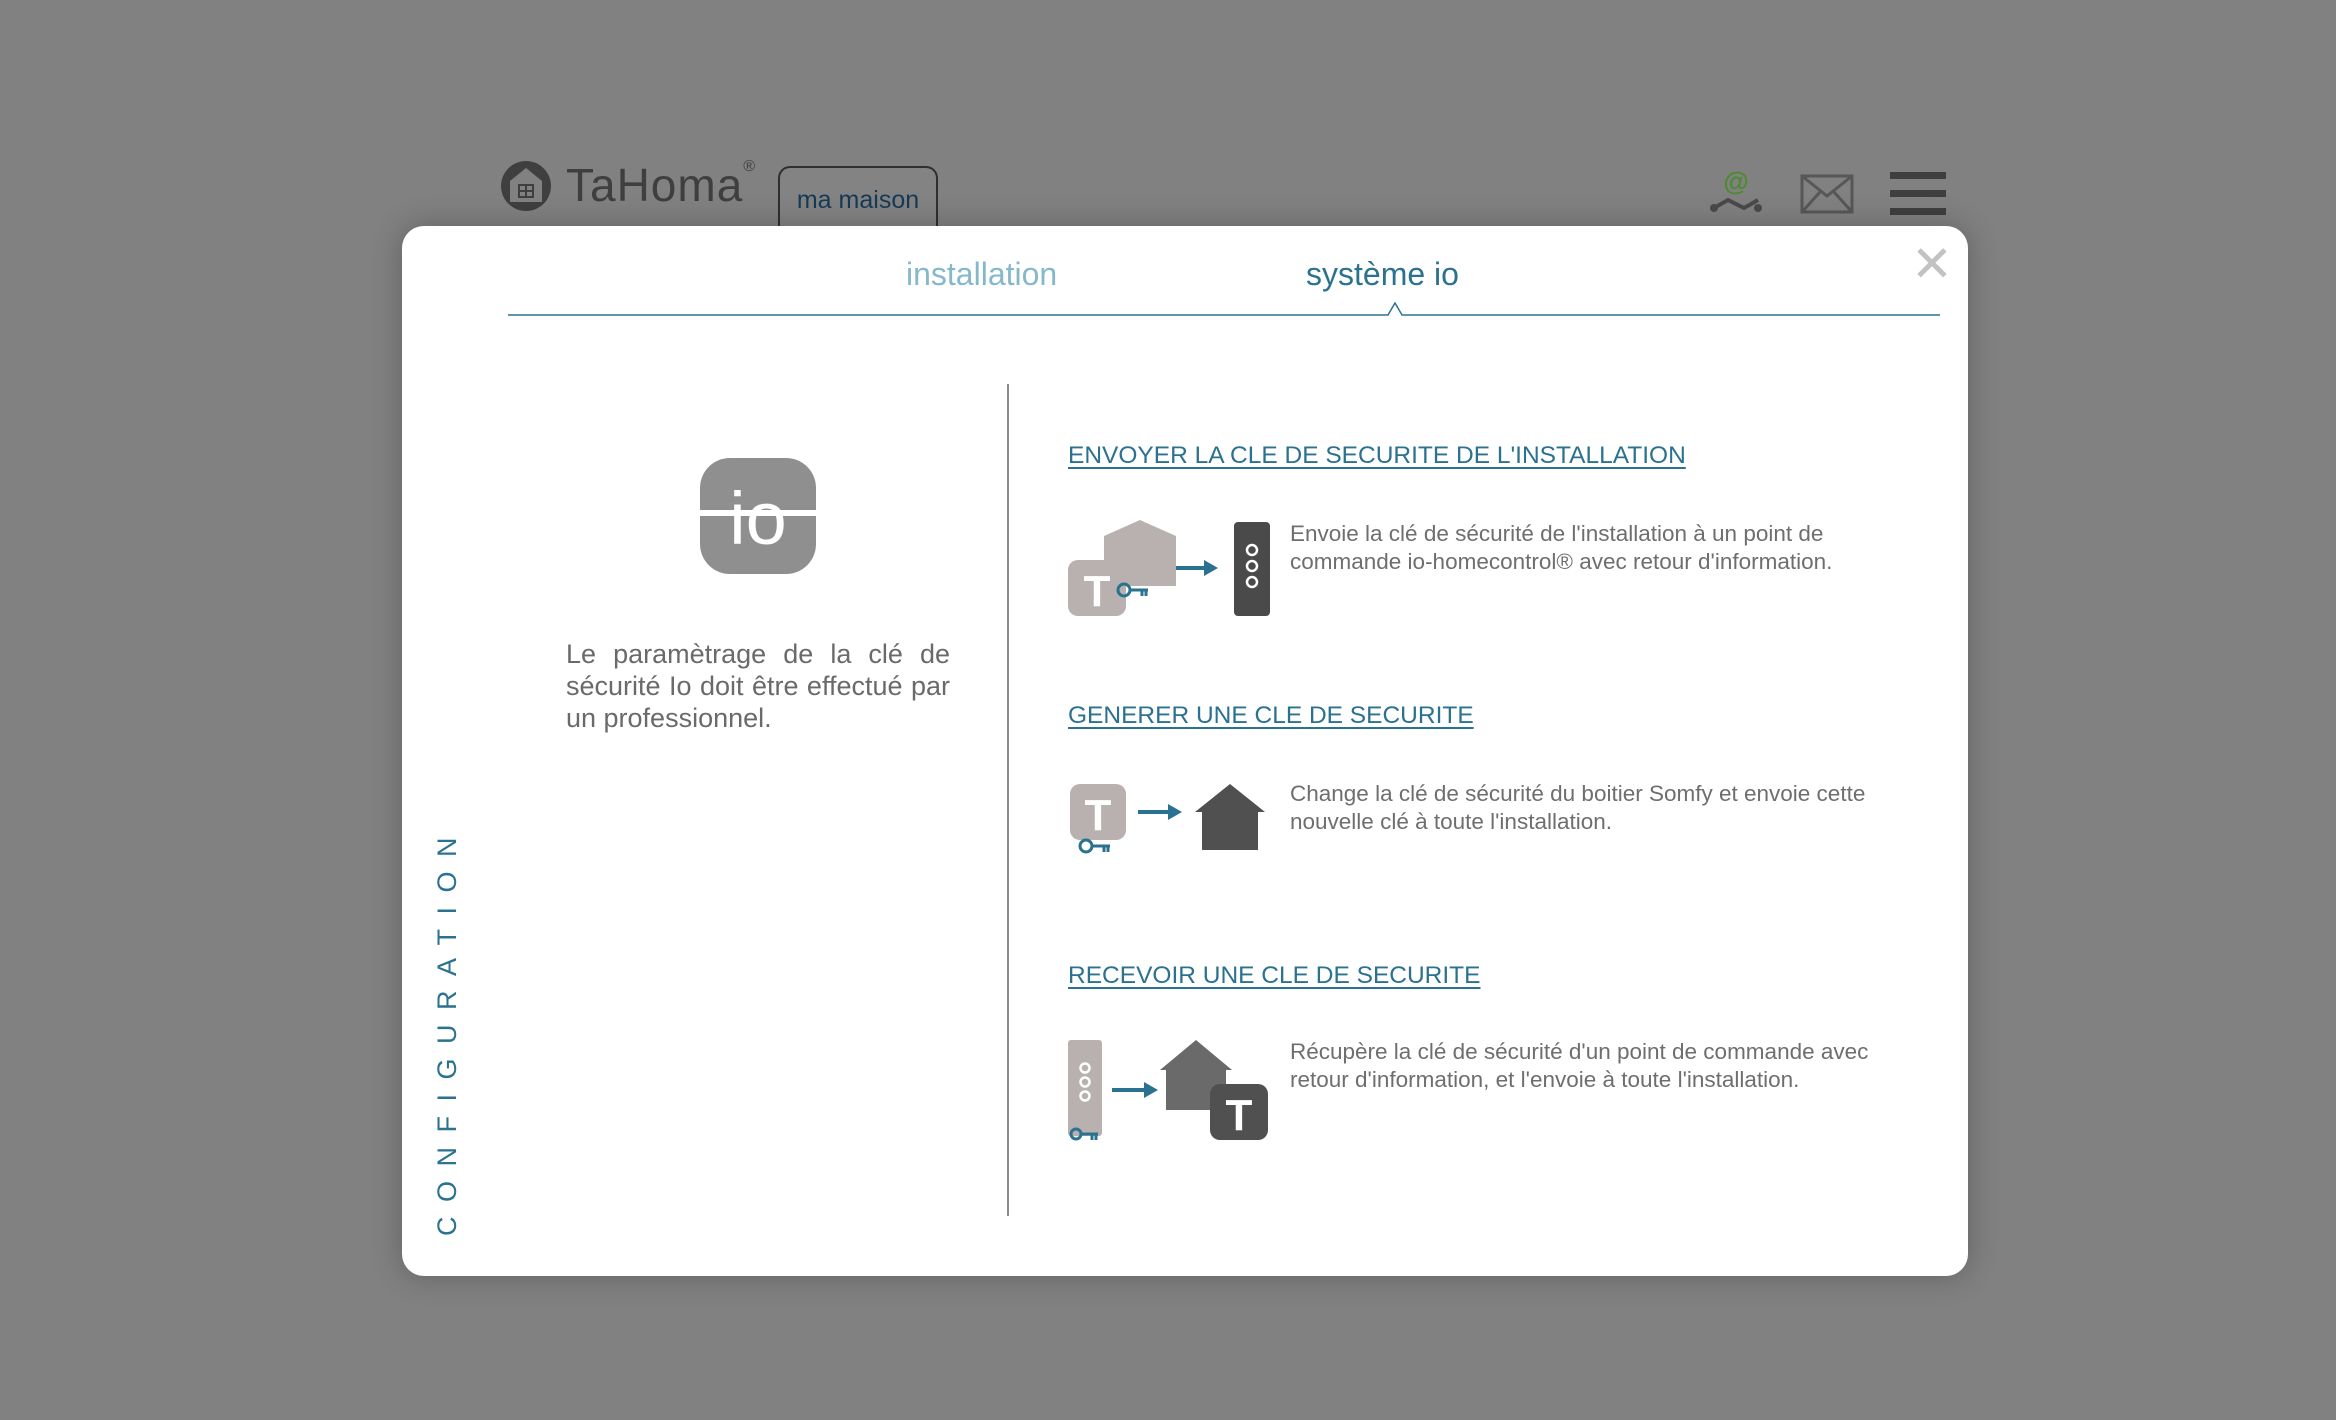  Describe the element at coordinates (1918, 194) in the screenshot. I see `menu-icon` at that location.